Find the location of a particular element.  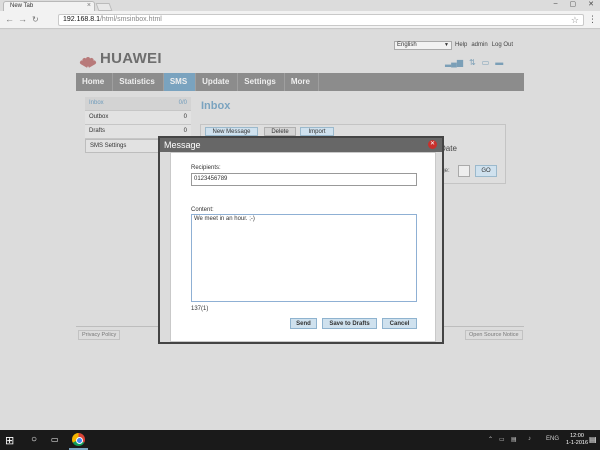

window-controls: – ▢ ✕ is located at coordinates (574, 5).